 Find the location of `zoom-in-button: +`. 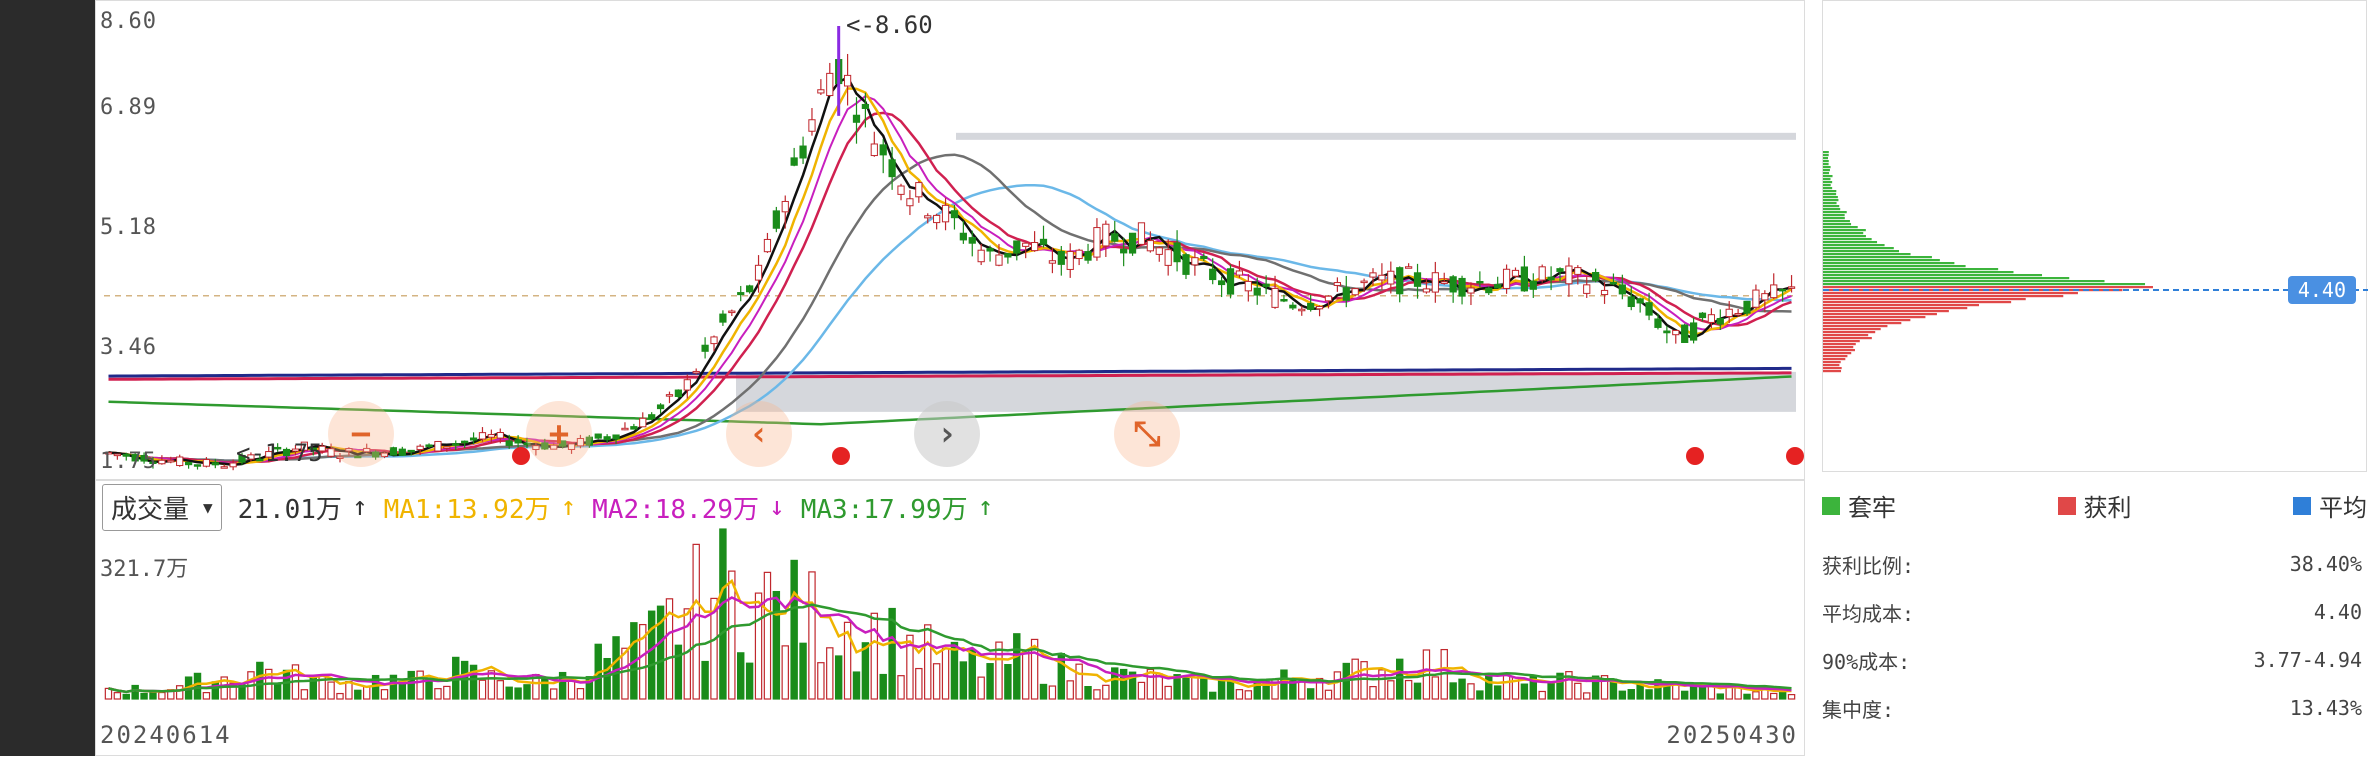

zoom-in-button: + is located at coordinates (559, 434).